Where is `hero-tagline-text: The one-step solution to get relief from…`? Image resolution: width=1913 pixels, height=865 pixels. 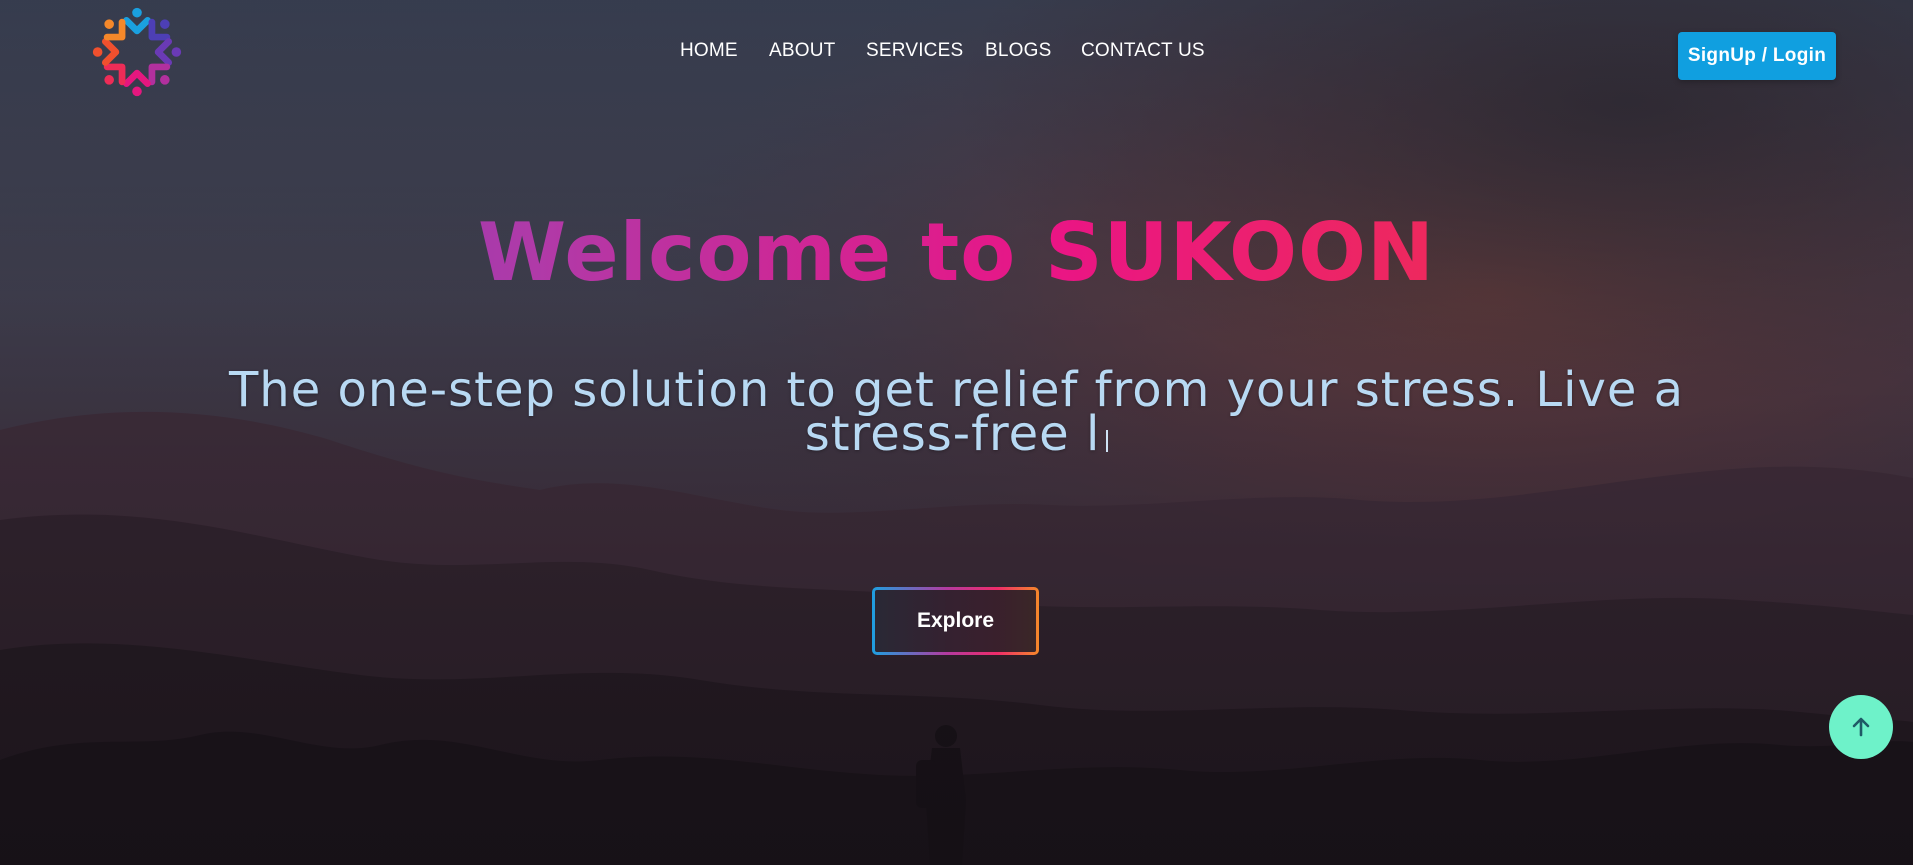
hero-tagline-text: The one-step solution to get relief from… is located at coordinates (956, 412).